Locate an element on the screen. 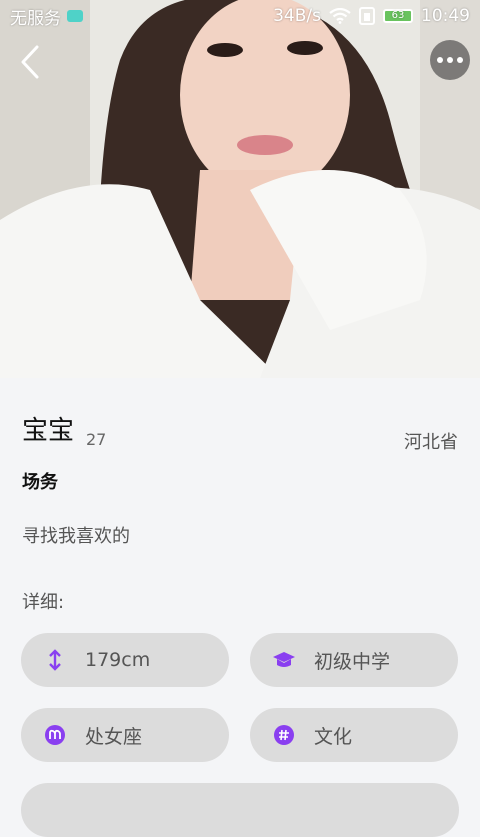  zodiac-virgo-icon is located at coordinates (55, 735).